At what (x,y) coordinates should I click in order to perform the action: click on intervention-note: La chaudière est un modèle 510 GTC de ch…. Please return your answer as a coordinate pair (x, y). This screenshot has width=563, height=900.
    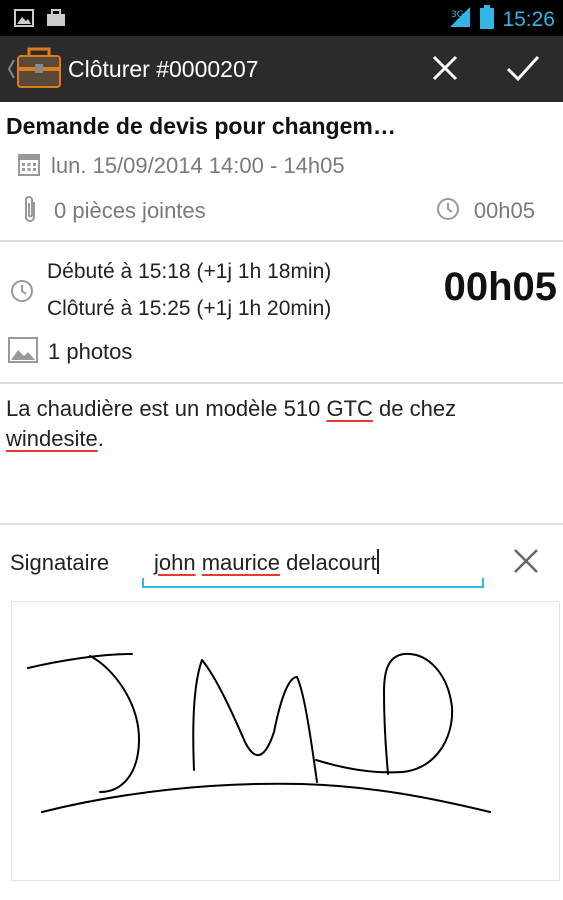
    Looking at the image, I should click on (276, 424).